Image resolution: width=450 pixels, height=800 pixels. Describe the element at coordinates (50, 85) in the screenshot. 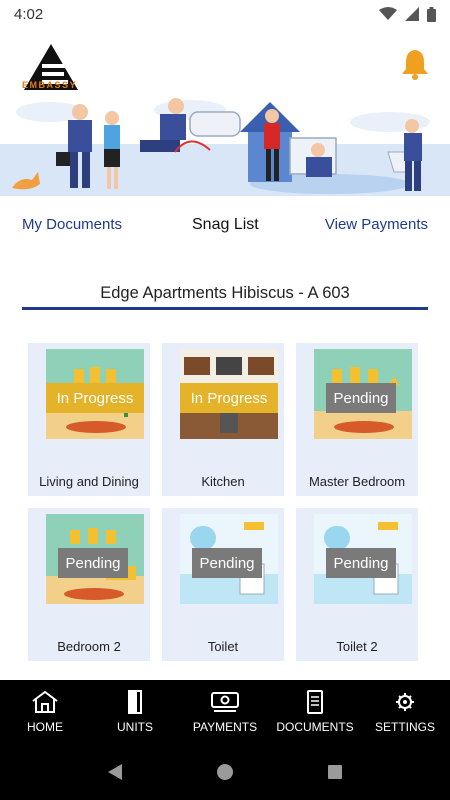

I see `logo-text: EMBASSY` at that location.